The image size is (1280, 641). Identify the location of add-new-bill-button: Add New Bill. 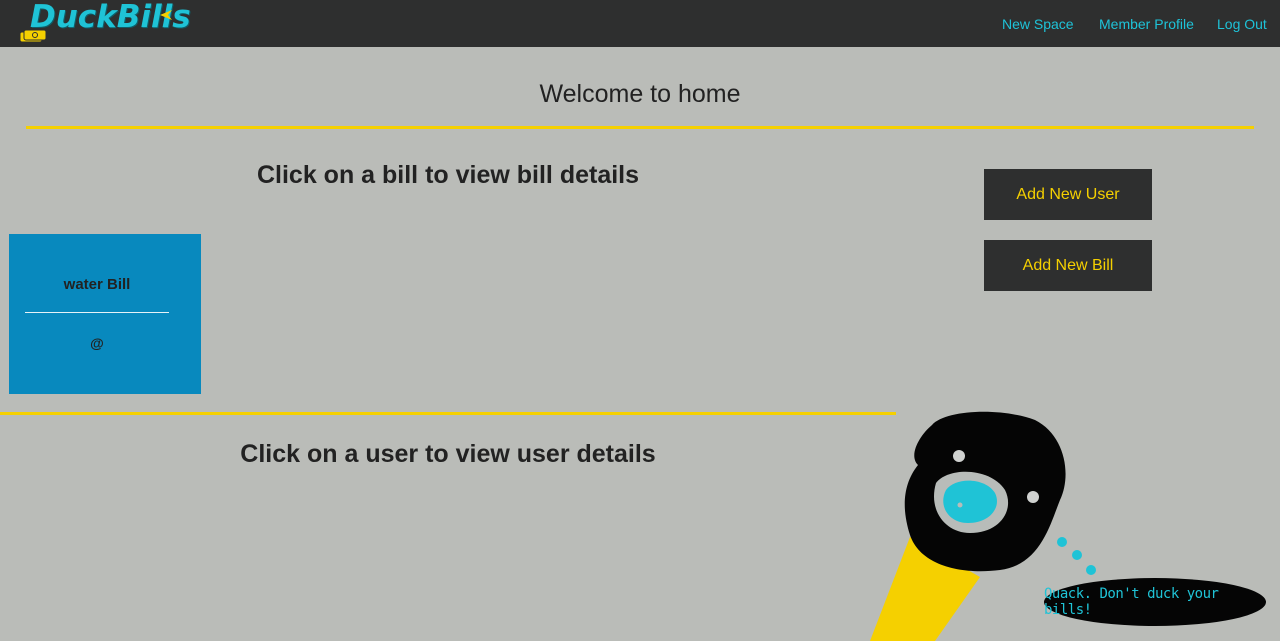
(1068, 265).